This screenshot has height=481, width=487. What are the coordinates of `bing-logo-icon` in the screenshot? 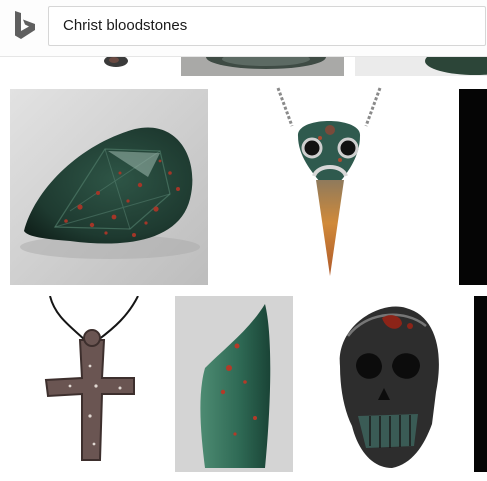 It's located at (25, 25).